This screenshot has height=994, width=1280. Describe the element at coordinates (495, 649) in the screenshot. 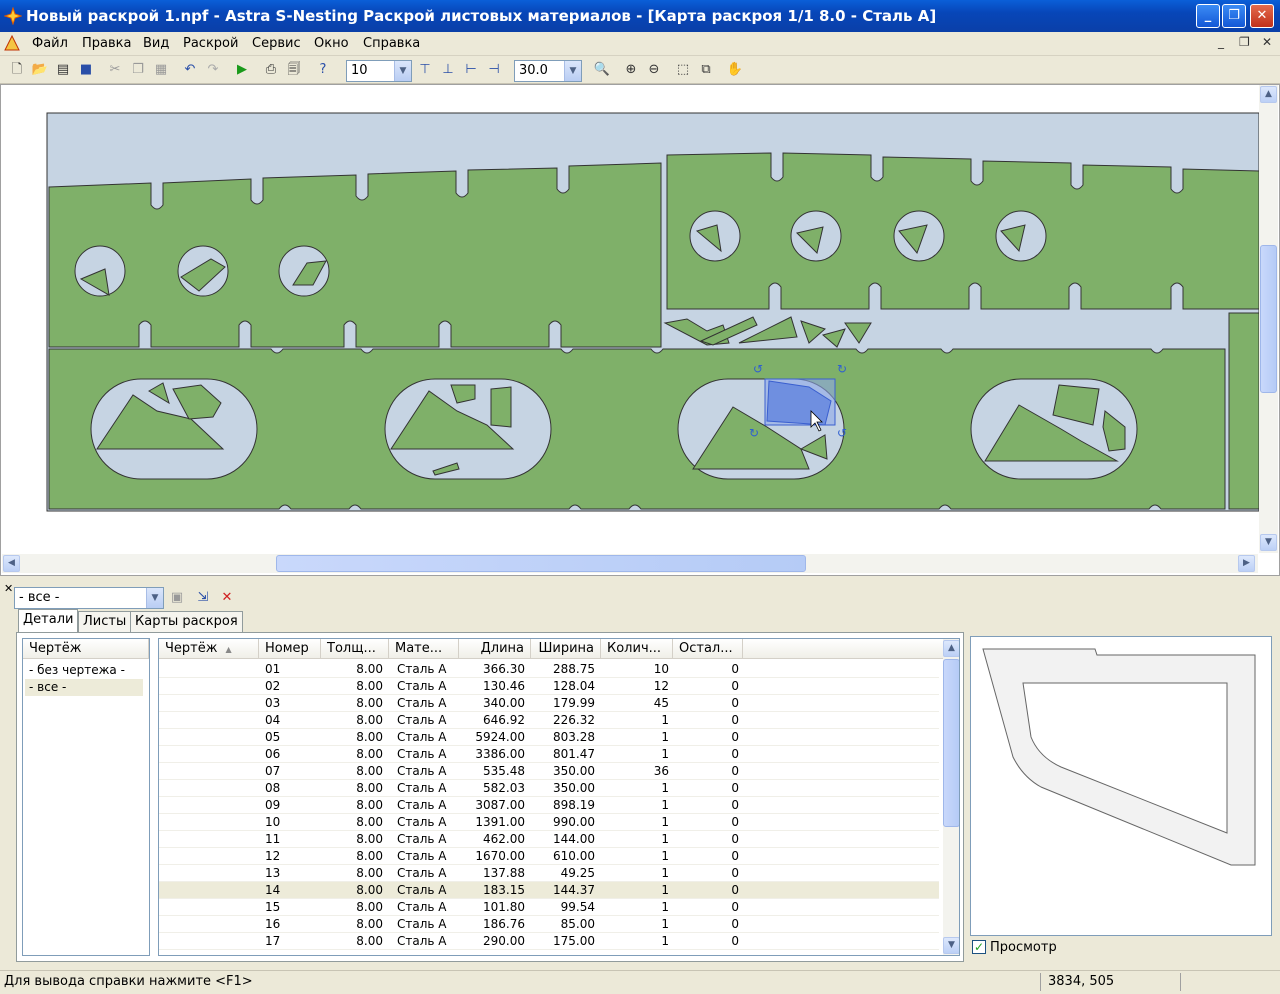

I see `col-length: Длина` at that location.